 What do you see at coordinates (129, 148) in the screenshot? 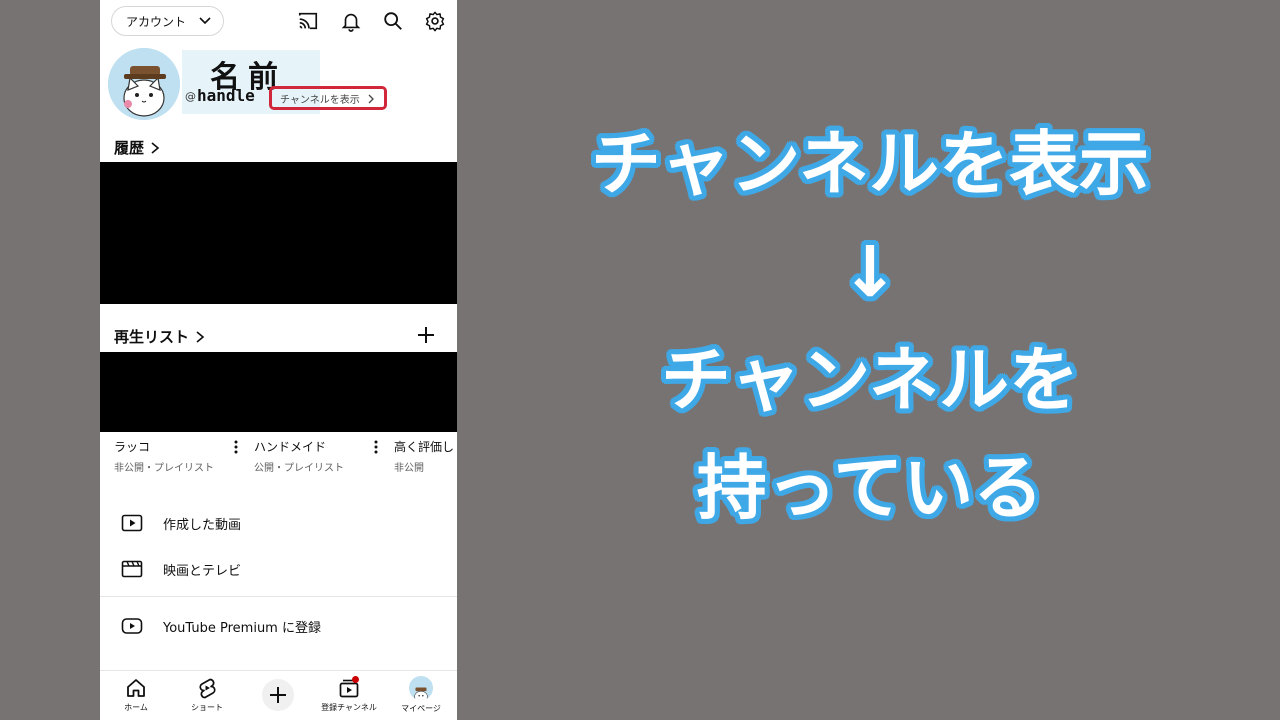
I see `history-title: 履歴` at bounding box center [129, 148].